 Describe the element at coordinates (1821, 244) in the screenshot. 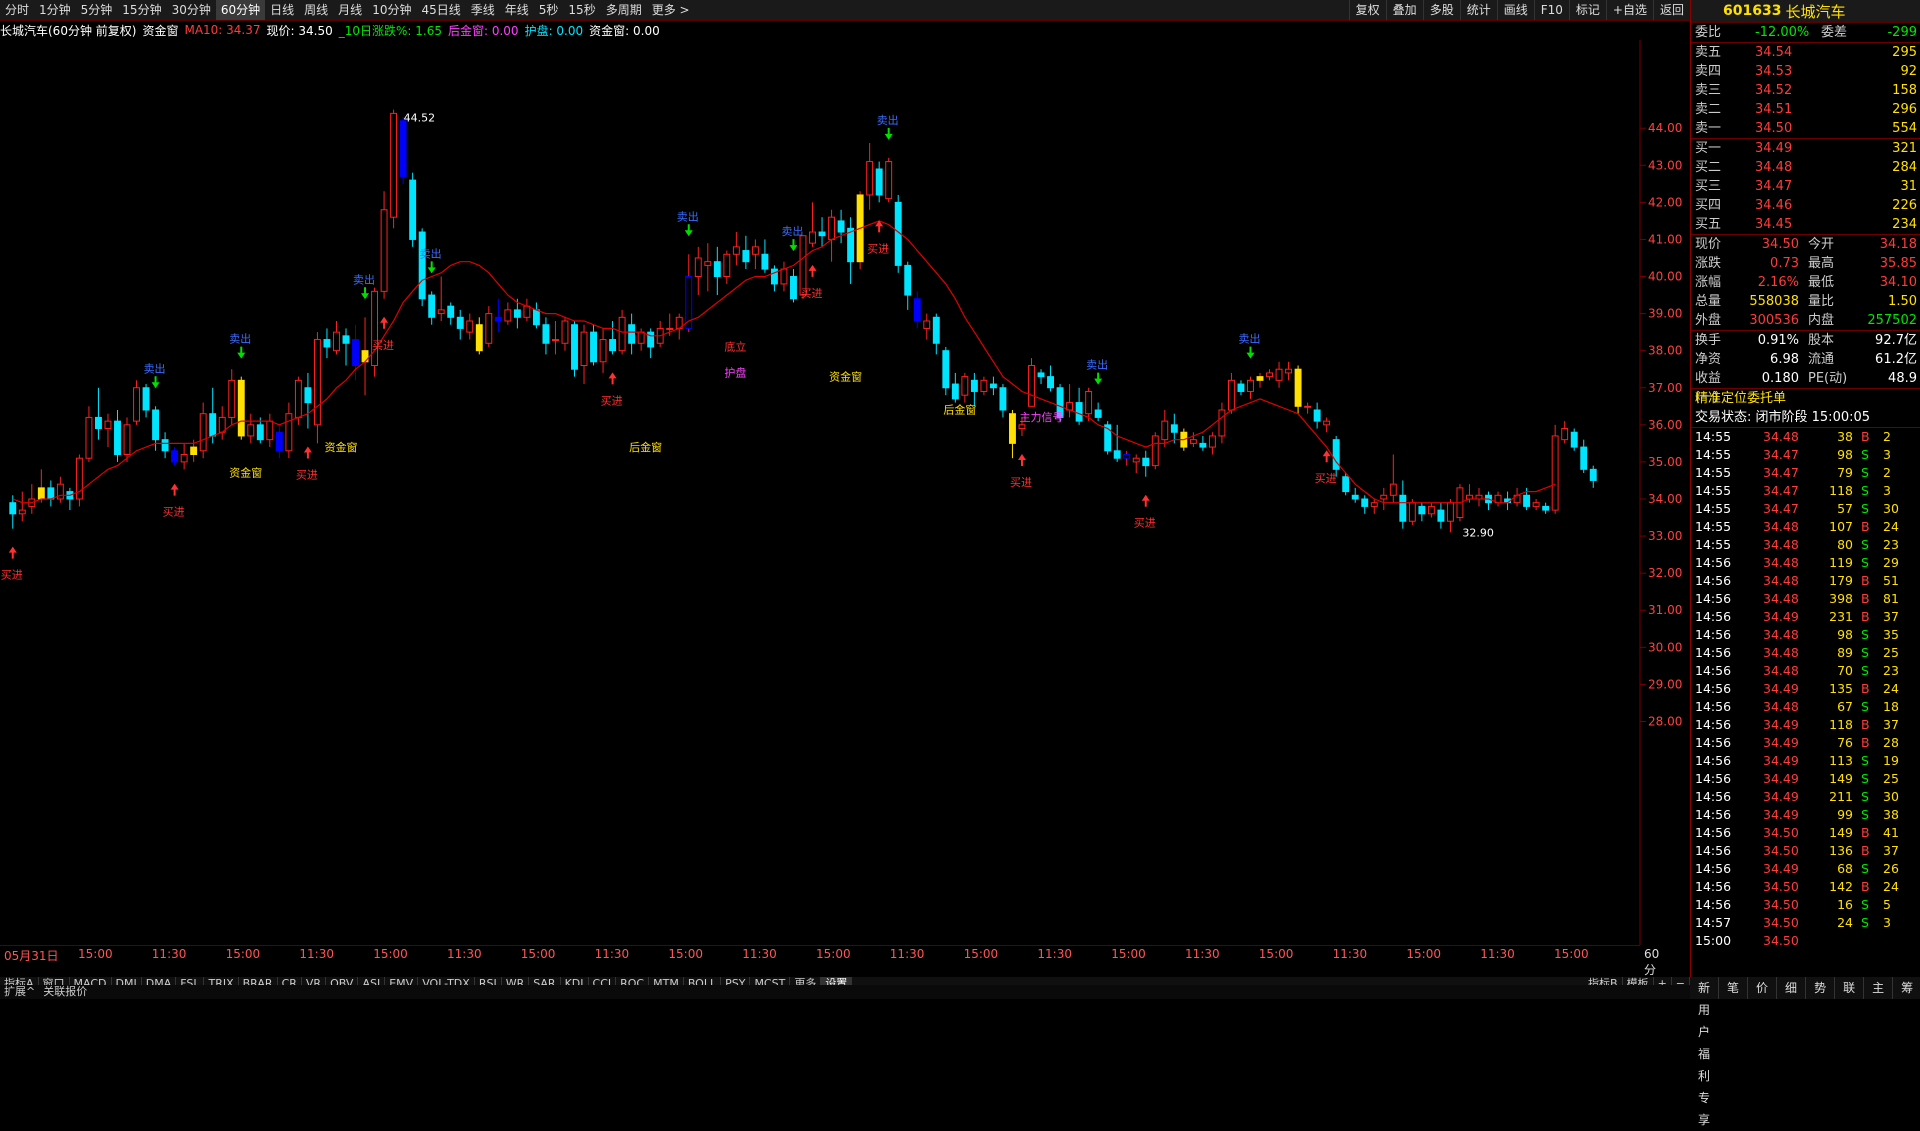

I see `stat-label: 今开` at that location.